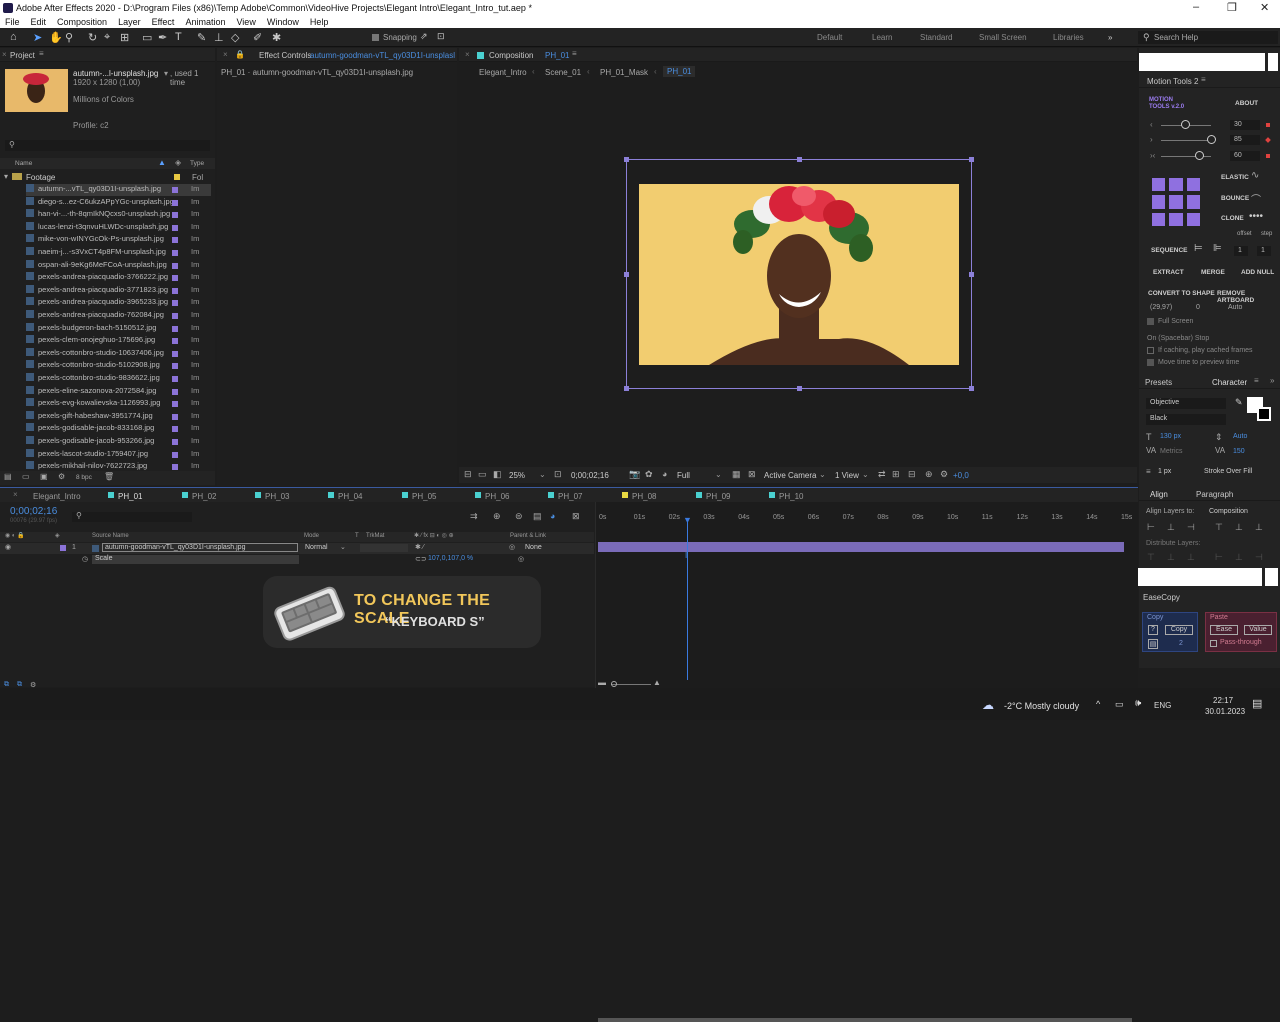 This screenshot has width=1280, height=1022. What do you see at coordinates (37, 37) in the screenshot?
I see `selection-tool-icon: ➤` at bounding box center [37, 37].